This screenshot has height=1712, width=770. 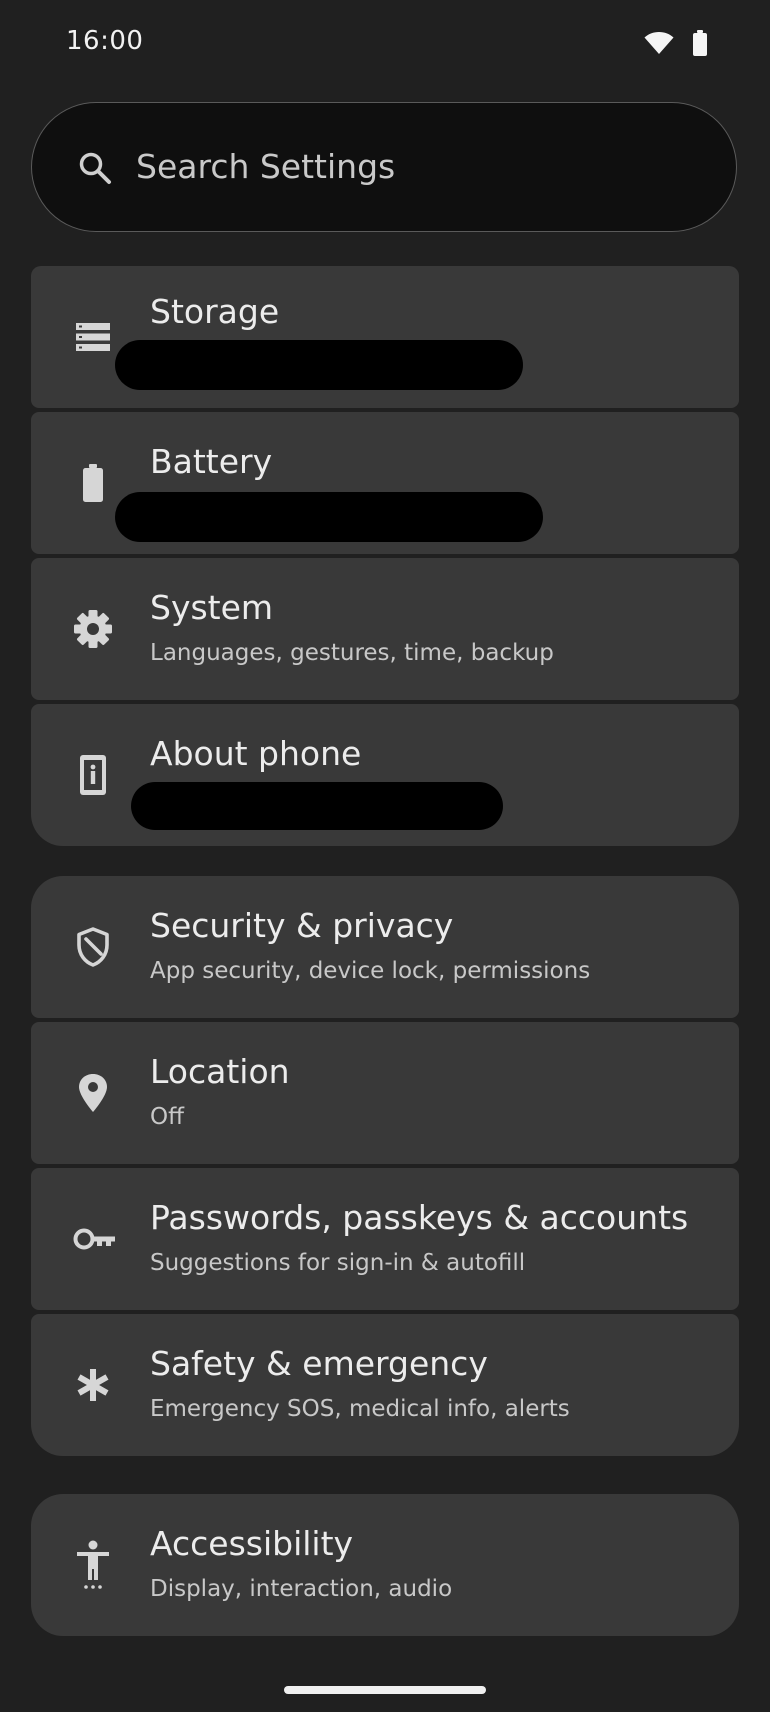 I want to click on status-bar: 16:00, so click(x=385, y=45).